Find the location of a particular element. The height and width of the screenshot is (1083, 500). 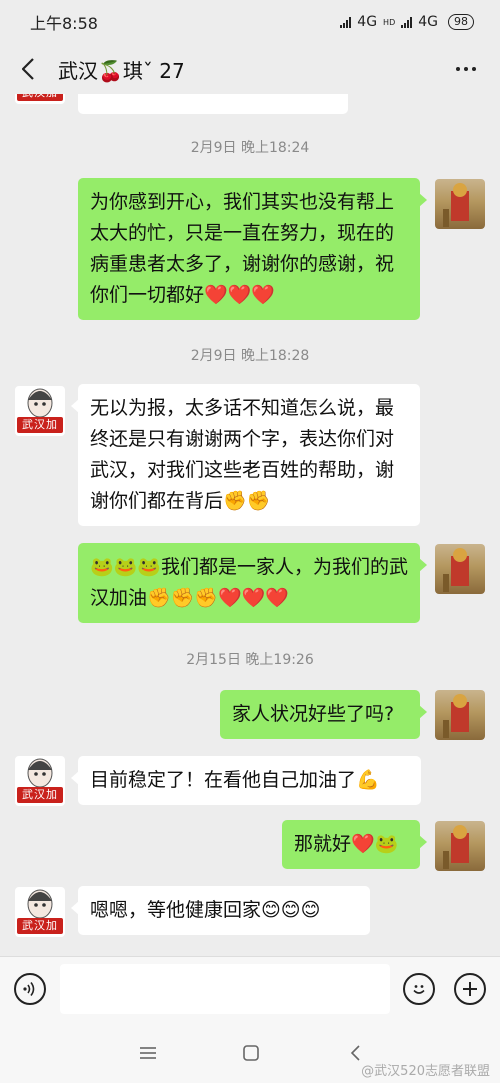

smiley-icon is located at coordinates (419, 989).